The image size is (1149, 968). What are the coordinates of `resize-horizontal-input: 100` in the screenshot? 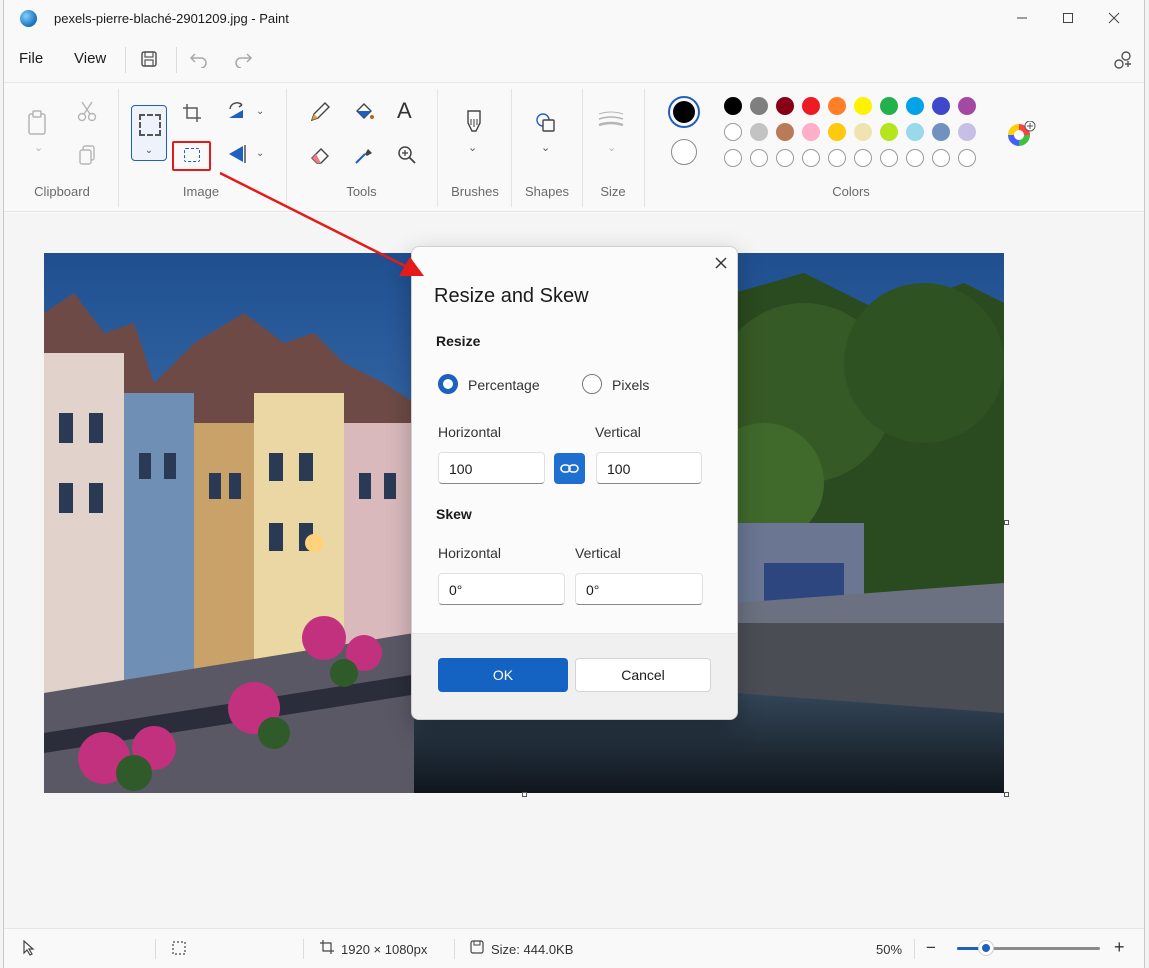 It's located at (491, 468).